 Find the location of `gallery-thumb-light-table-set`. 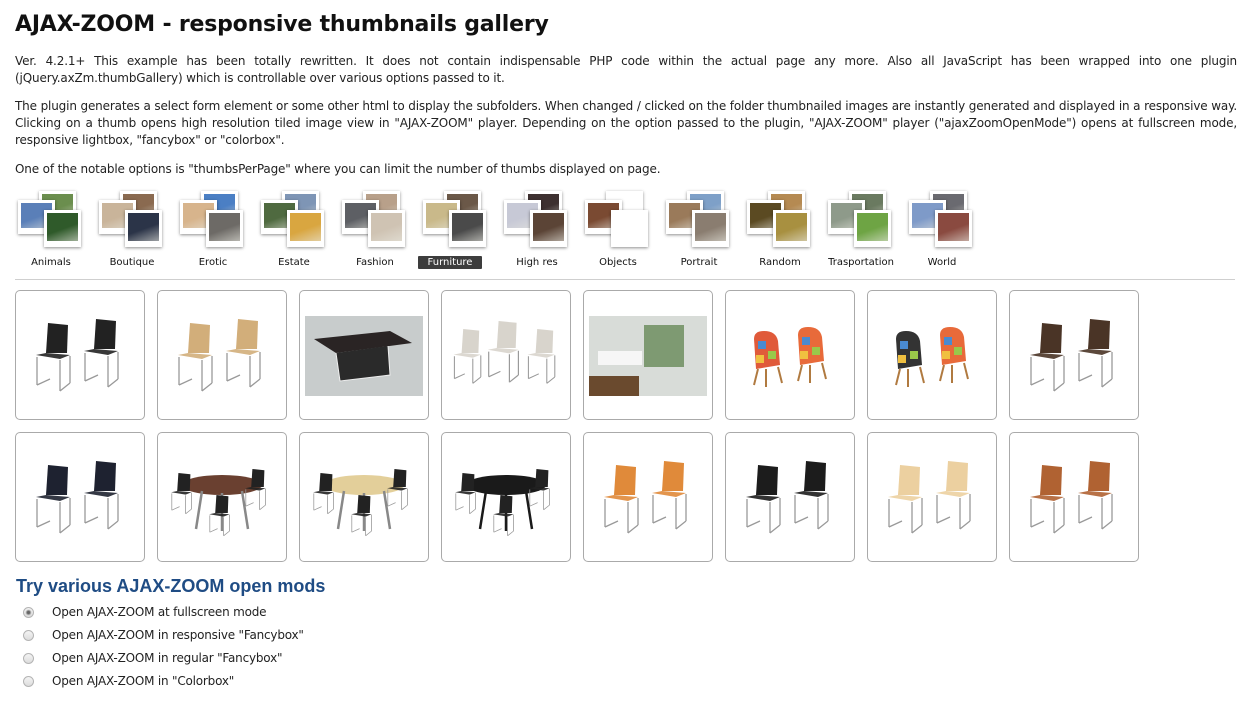

gallery-thumb-light-table-set is located at coordinates (364, 497).